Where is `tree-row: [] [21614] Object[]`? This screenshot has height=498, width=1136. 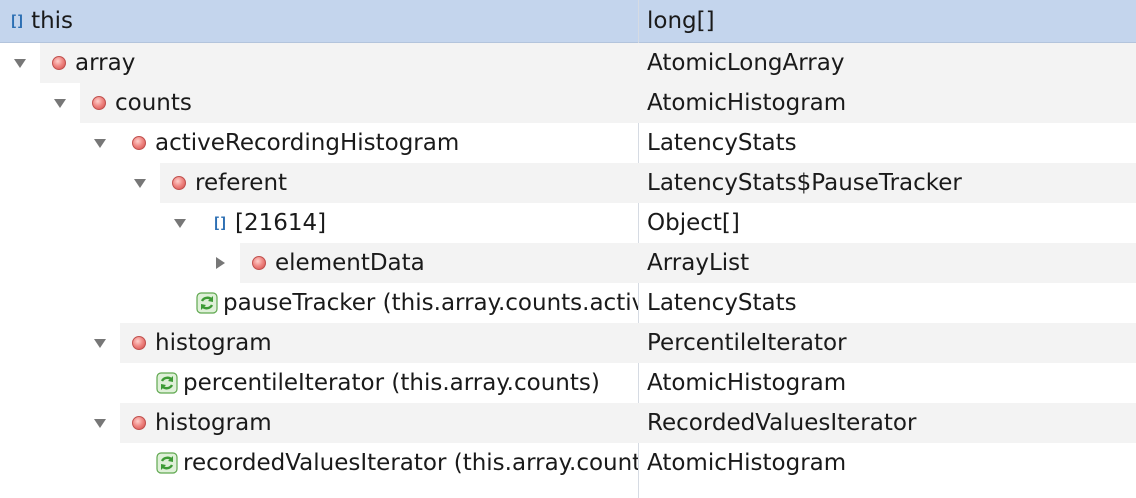 tree-row: [] [21614] Object[] is located at coordinates (568, 223).